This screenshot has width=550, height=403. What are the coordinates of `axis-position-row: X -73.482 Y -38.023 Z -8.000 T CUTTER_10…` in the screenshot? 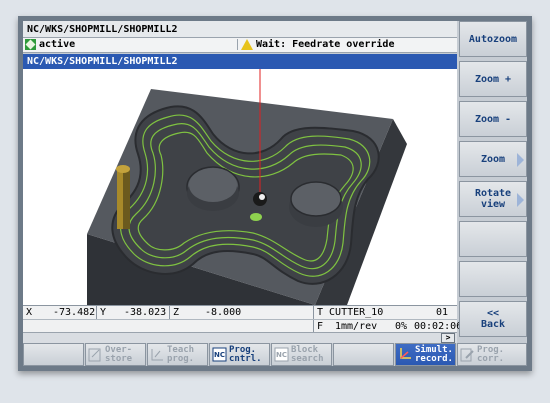 It's located at (240, 312).